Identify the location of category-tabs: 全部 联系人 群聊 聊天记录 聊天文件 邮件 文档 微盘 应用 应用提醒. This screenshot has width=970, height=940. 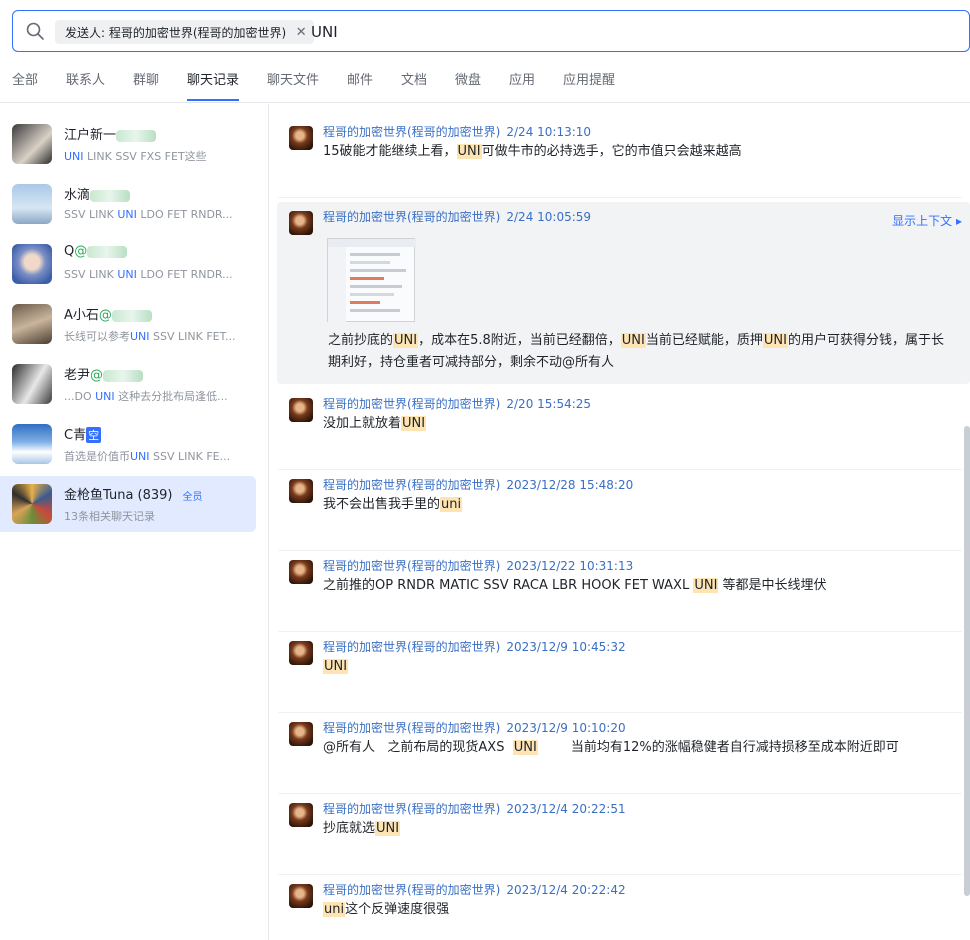
(485, 77).